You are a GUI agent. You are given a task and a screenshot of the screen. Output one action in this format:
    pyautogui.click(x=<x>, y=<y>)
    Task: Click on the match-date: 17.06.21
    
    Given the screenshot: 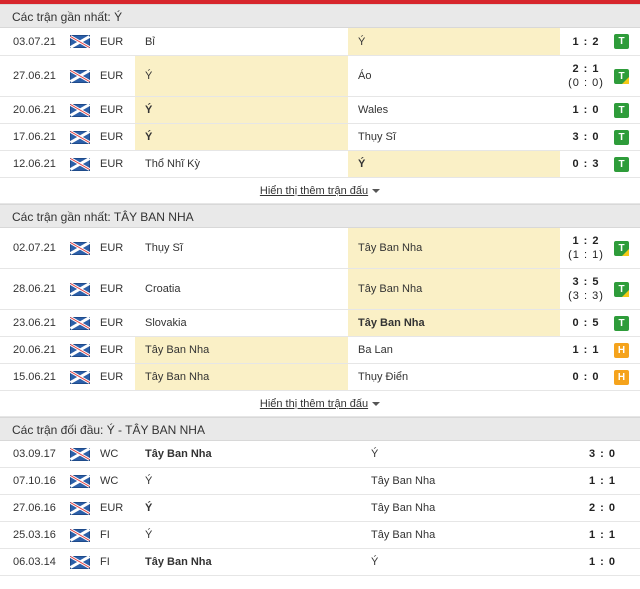 What is the action you would take?
    pyautogui.click(x=34, y=137)
    